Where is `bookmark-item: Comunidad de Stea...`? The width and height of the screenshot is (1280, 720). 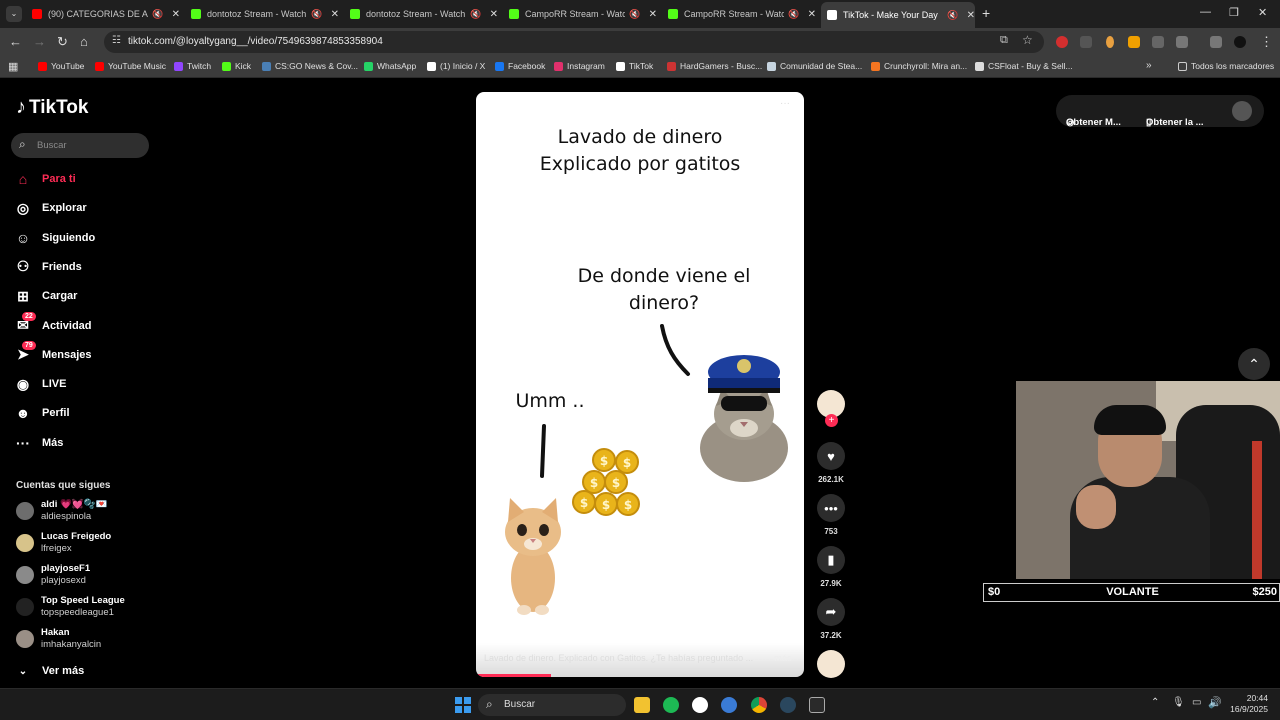
bookmark-item: Comunidad de Stea... is located at coordinates (814, 66).